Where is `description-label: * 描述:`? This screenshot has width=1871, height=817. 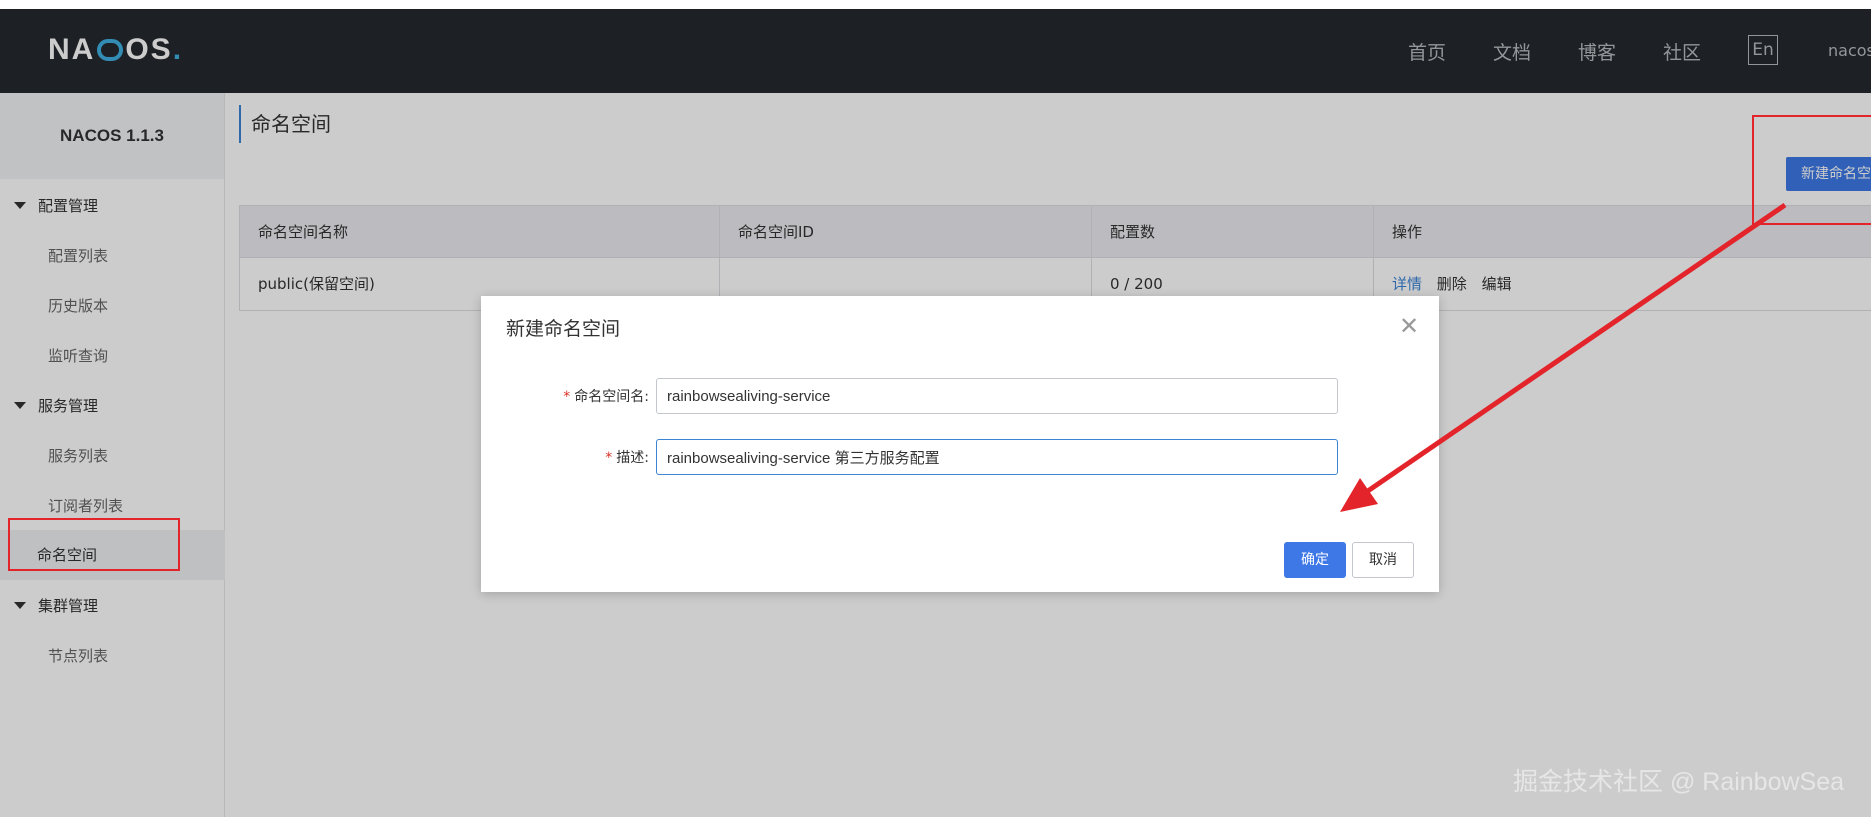
description-label: * 描述: is located at coordinates (627, 458).